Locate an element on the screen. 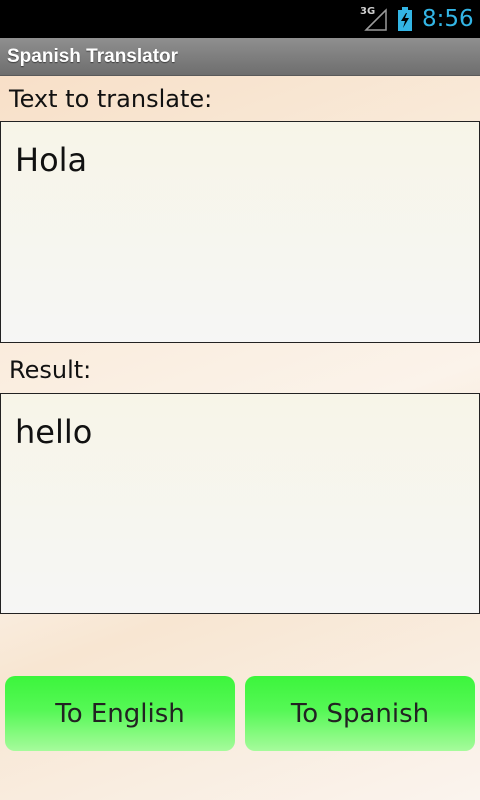 The width and height of the screenshot is (480, 800). input-label: Text to translate: is located at coordinates (111, 99).